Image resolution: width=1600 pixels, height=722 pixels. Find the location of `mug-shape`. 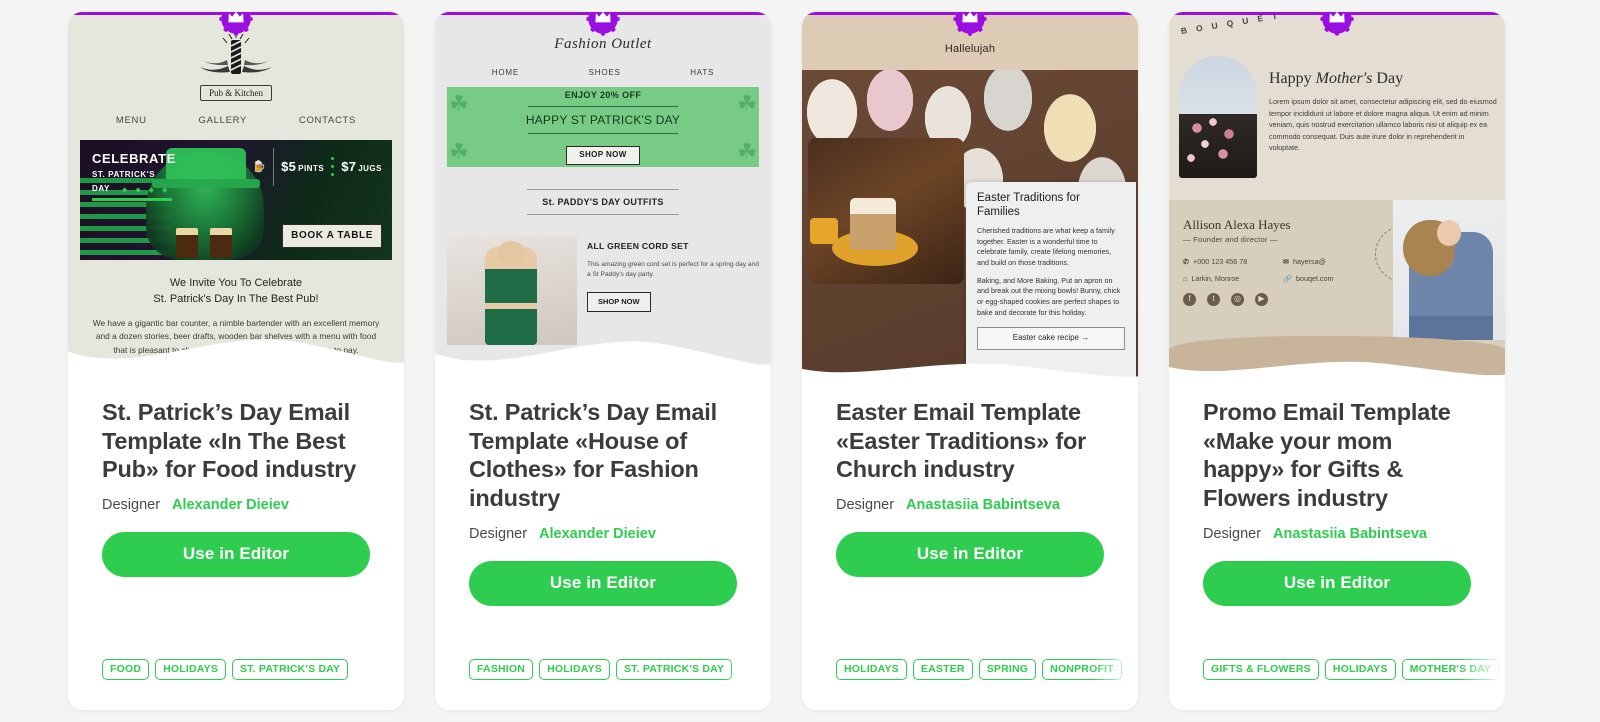

mug-shape is located at coordinates (824, 231).